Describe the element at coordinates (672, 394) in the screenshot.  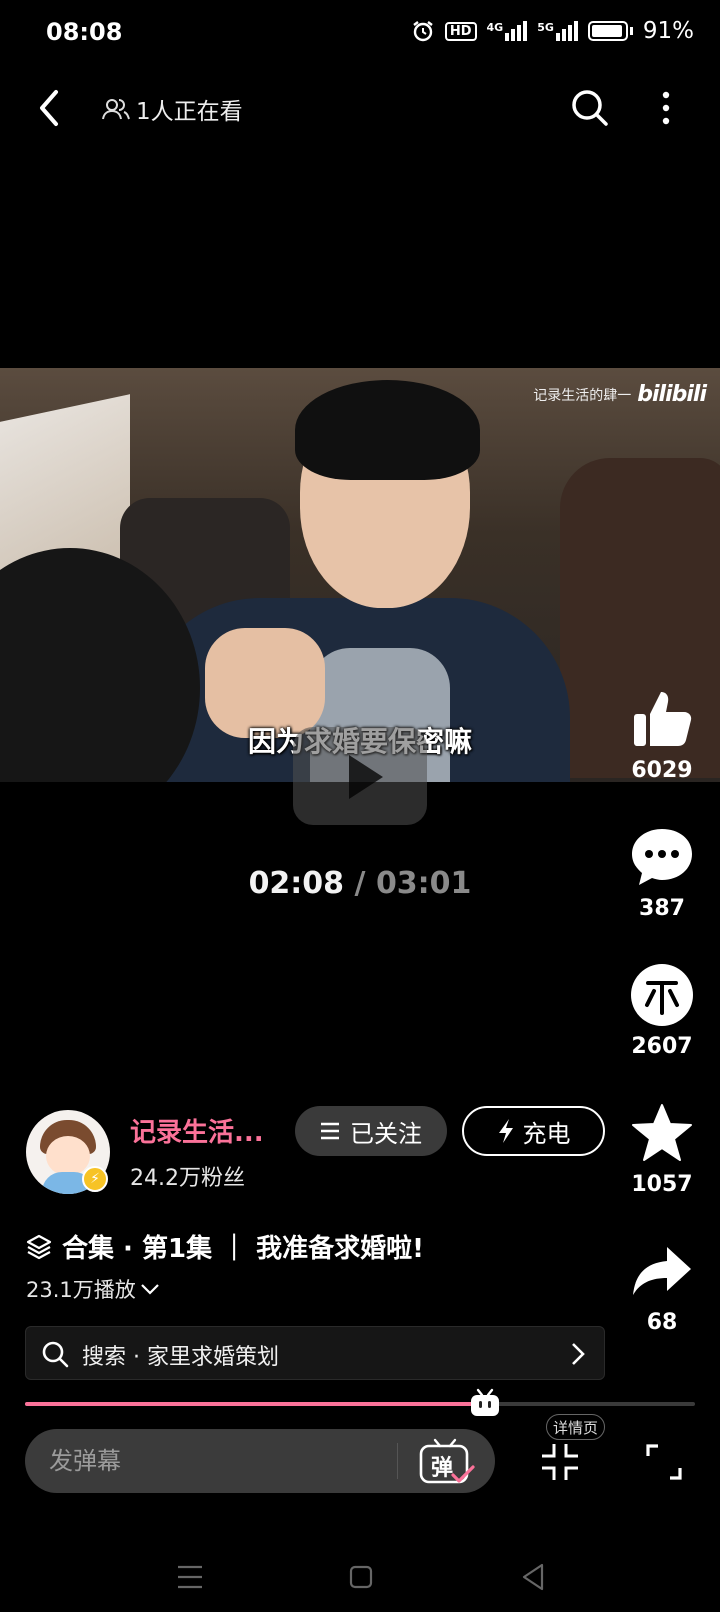
I see `bilibili-logo: bilibili` at that location.